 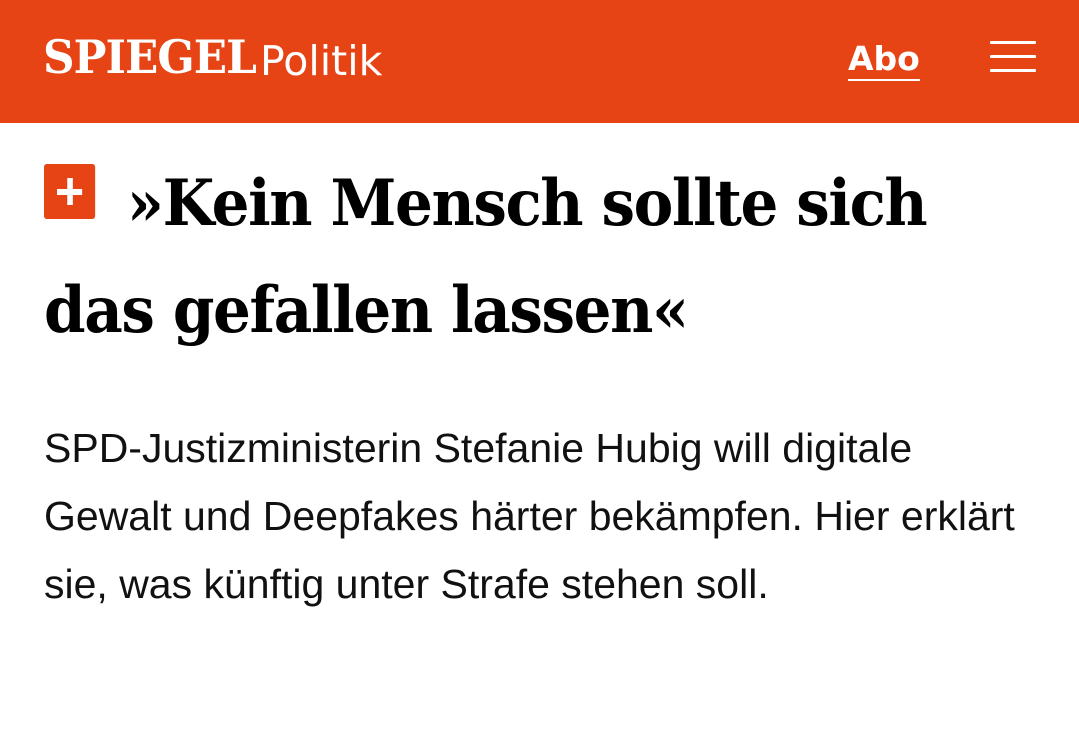 I want to click on hamburger-menu-icon, so click(x=1013, y=57).